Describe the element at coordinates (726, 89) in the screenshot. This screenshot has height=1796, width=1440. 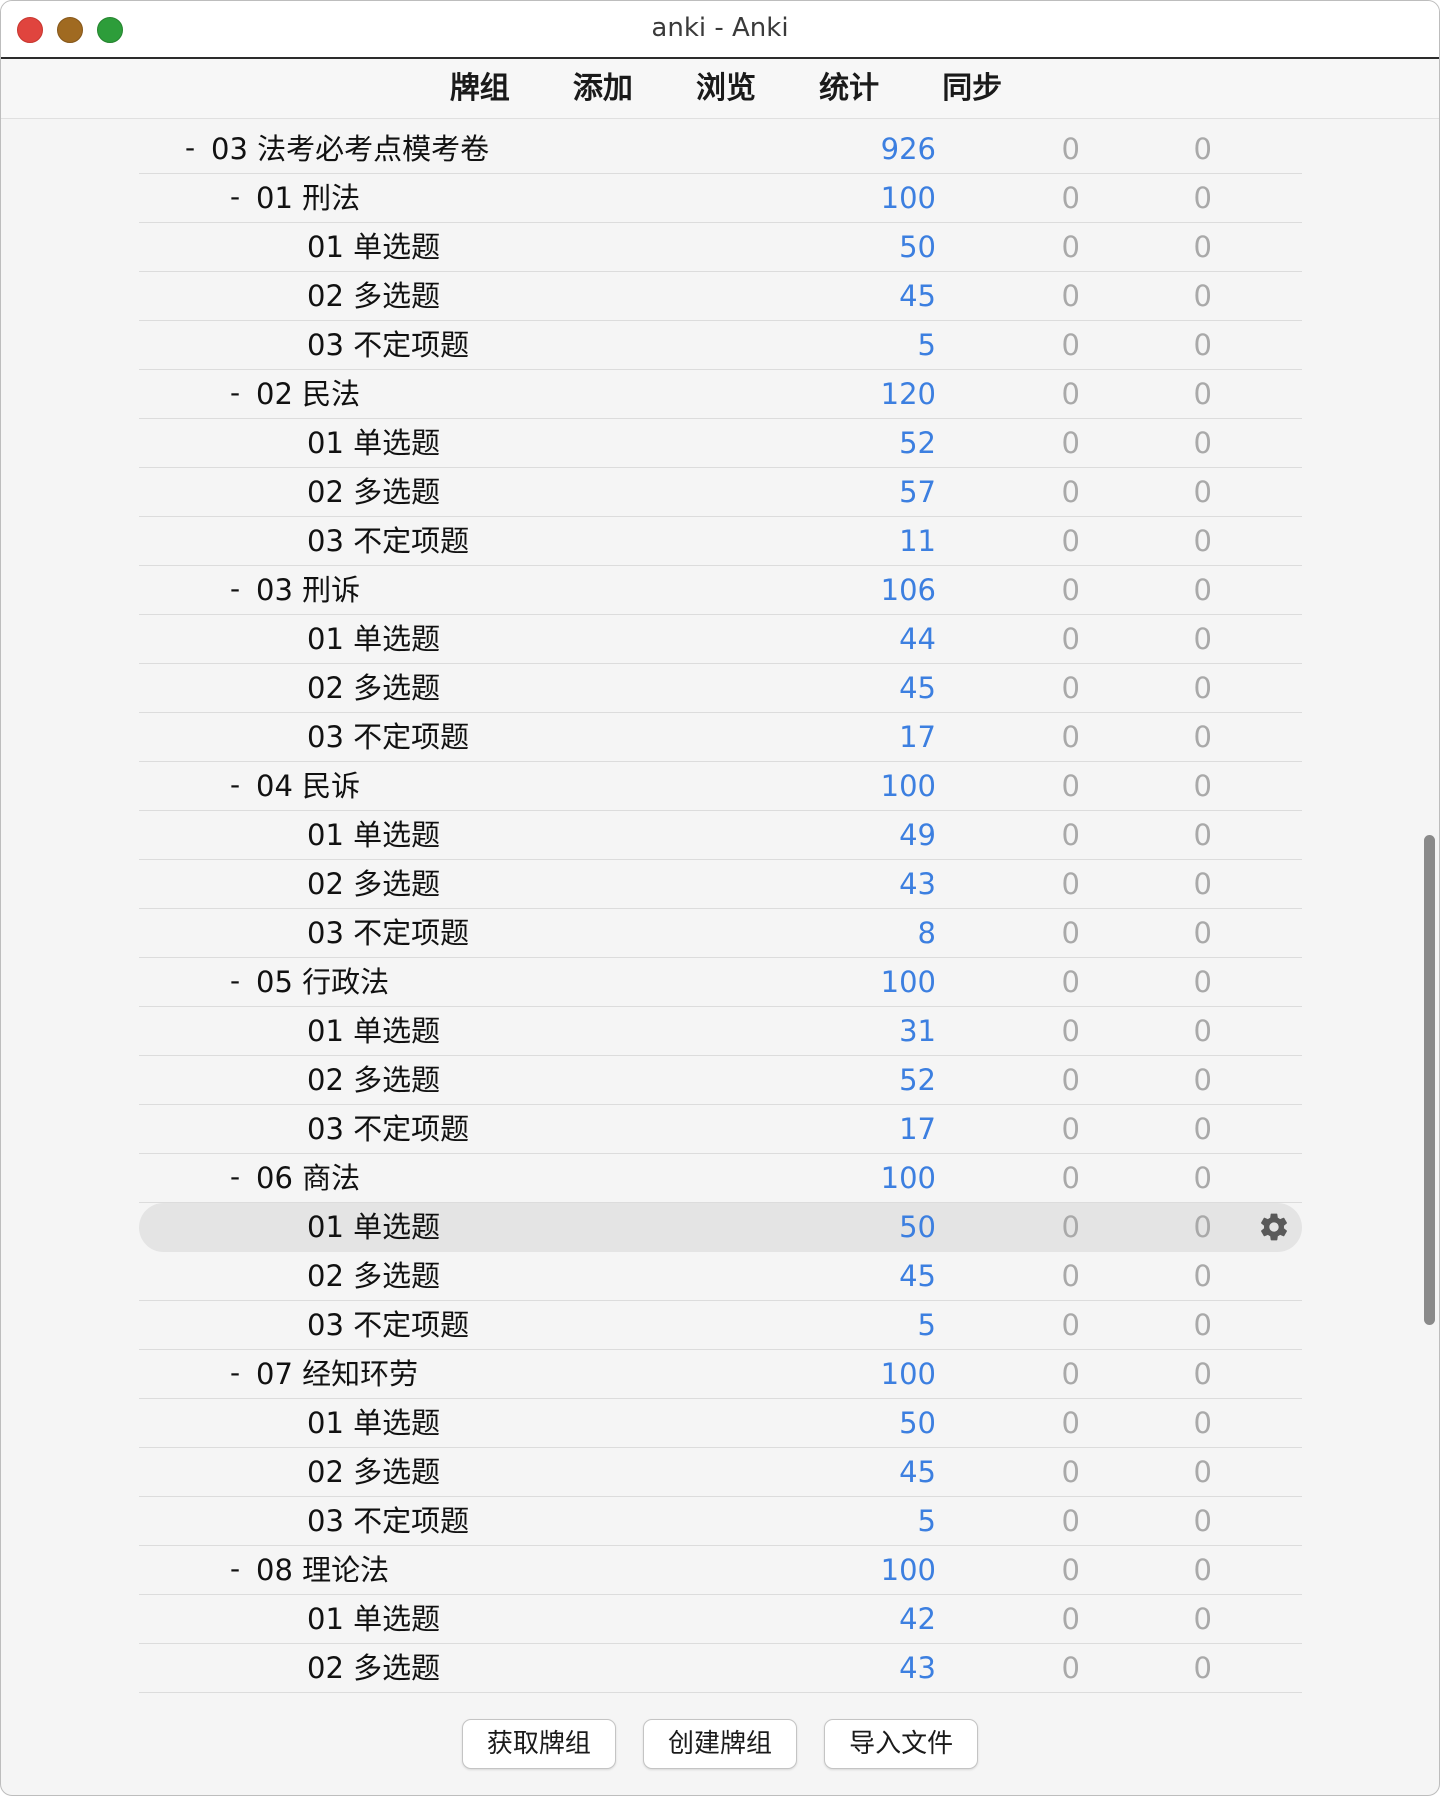
I see `toolbar-browse: 浏览` at that location.